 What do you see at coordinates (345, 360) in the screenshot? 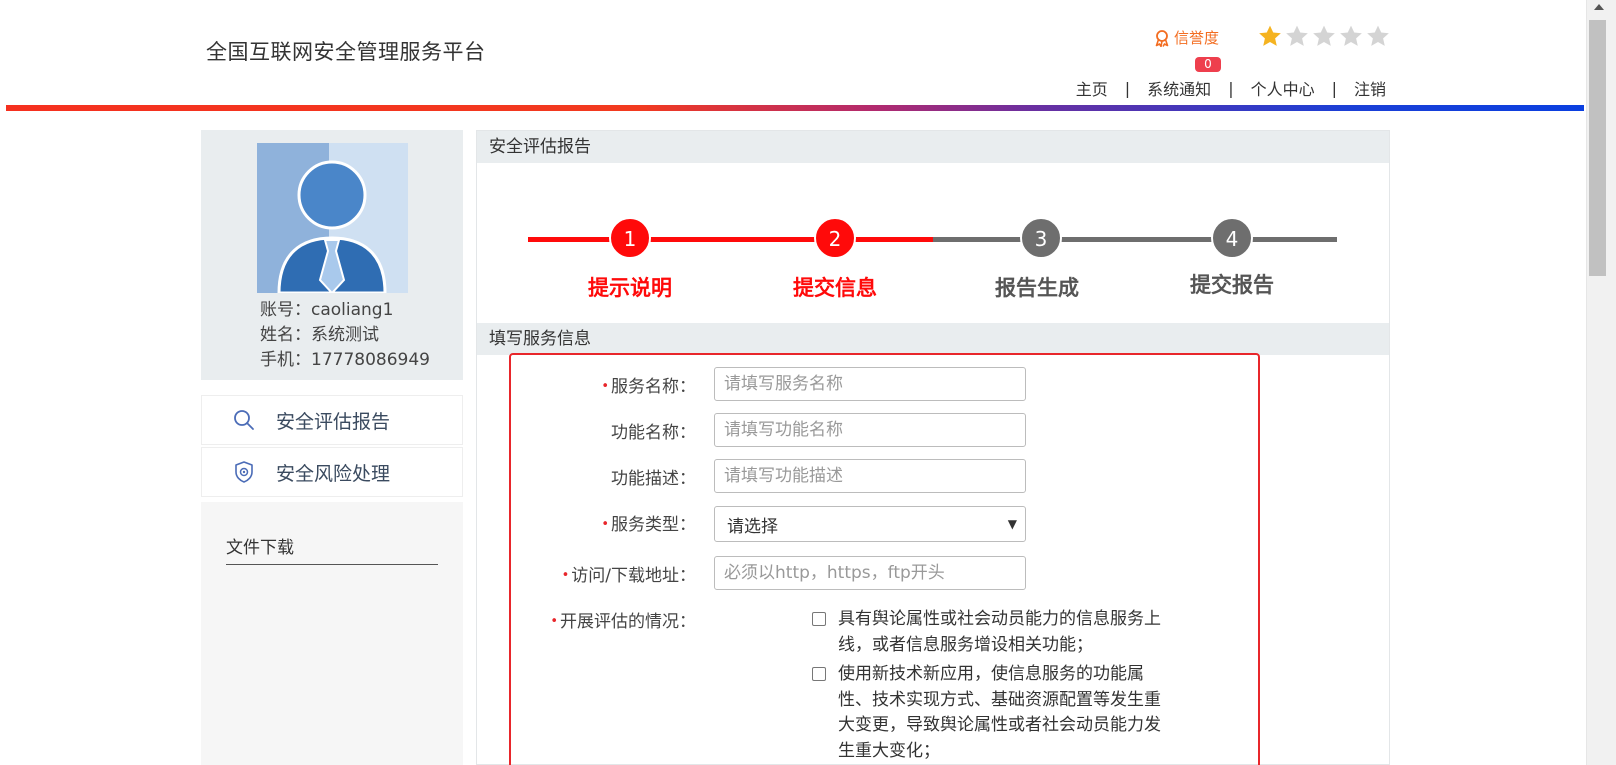
I see `phone-text: 手机：17778086949` at bounding box center [345, 360].